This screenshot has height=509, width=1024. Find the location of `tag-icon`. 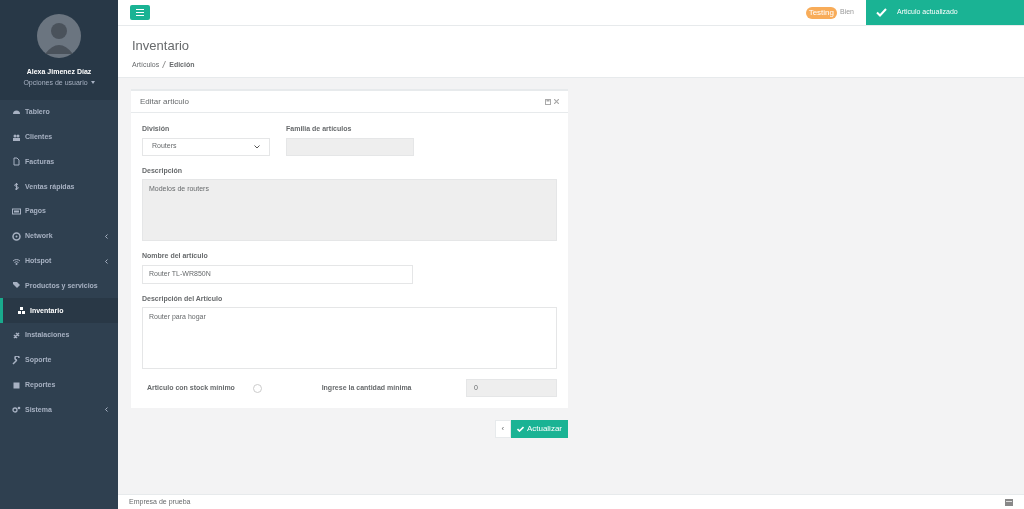

tag-icon is located at coordinates (16, 286).